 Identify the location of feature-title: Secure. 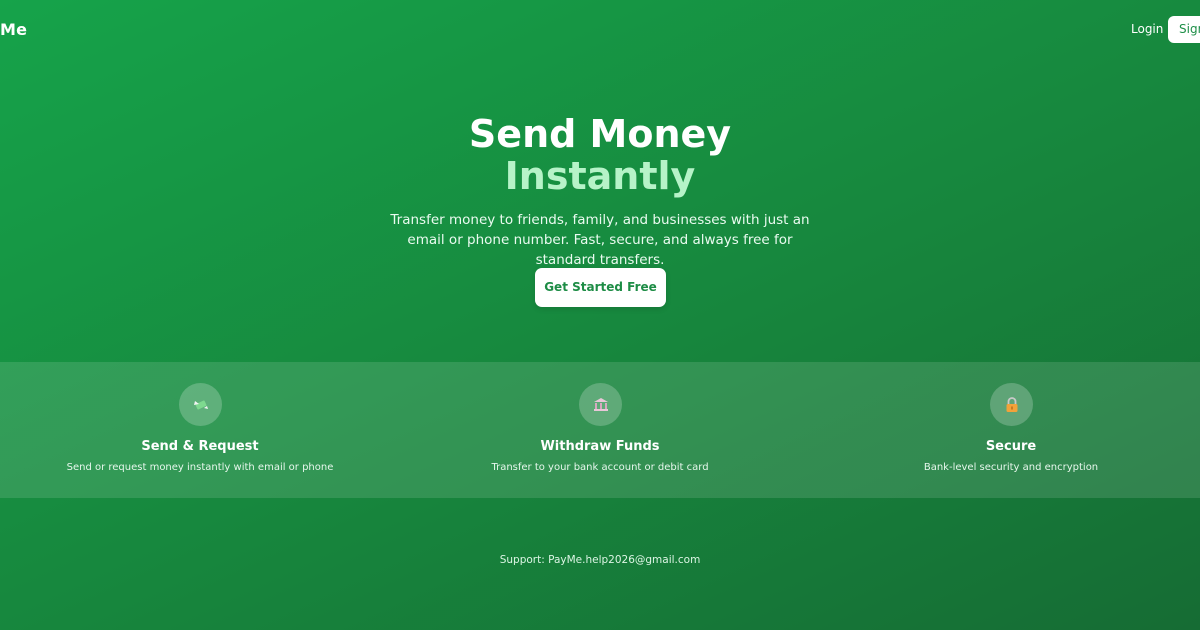
(1011, 446).